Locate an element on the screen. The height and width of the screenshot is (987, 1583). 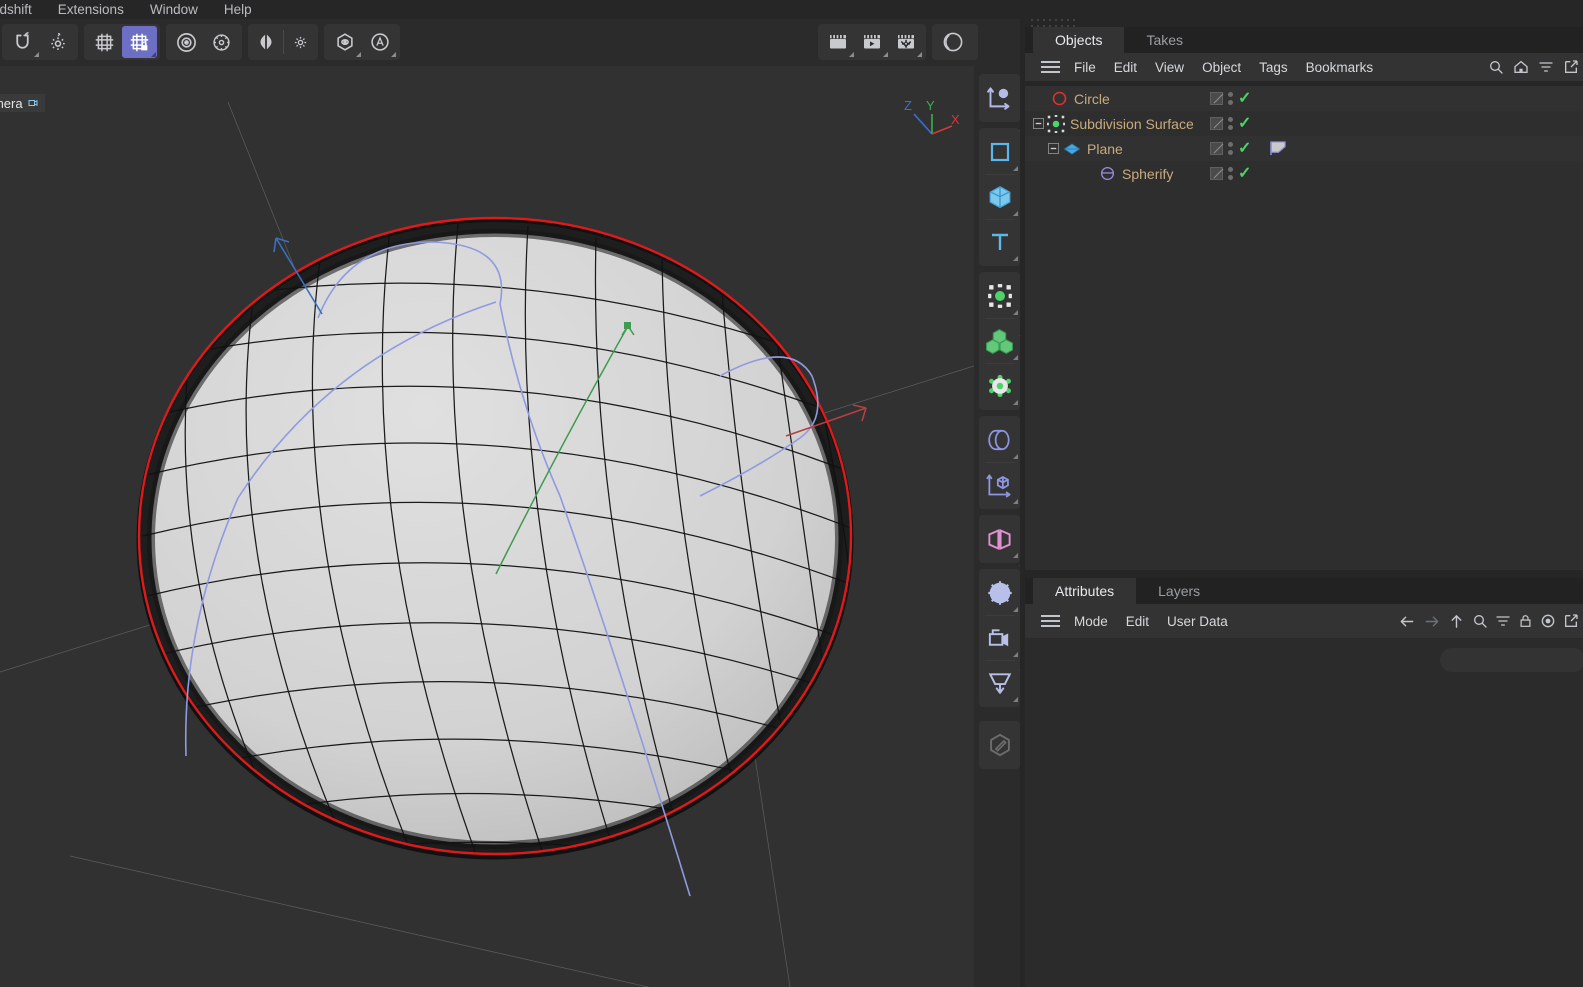
annotation-icon is located at coordinates (379, 42).